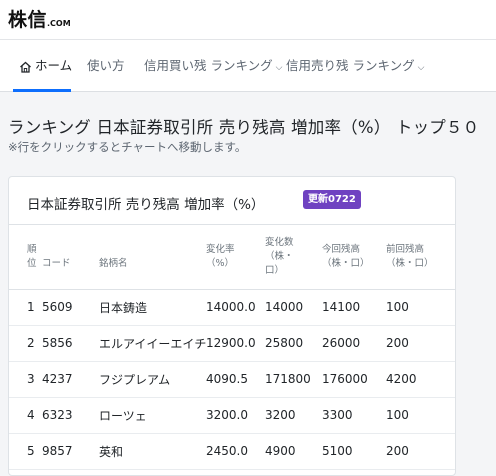 Image resolution: width=496 pixels, height=476 pixels. I want to click on cell-name: フジプレアム, so click(152, 379).